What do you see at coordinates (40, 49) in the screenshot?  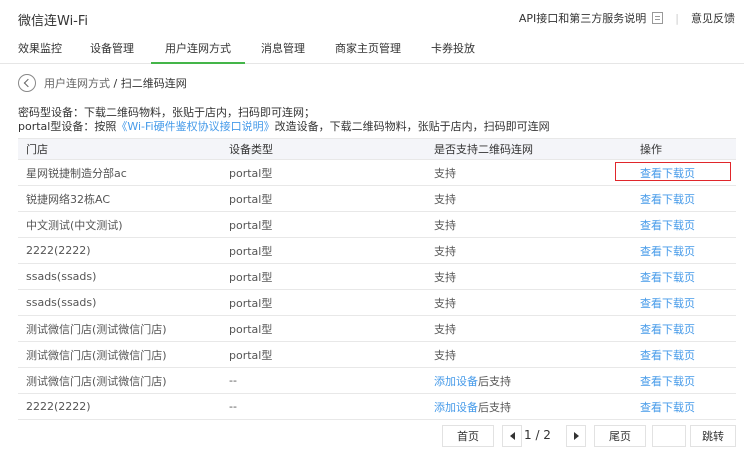 I see `tab-effect-monitor: 效果监控` at bounding box center [40, 49].